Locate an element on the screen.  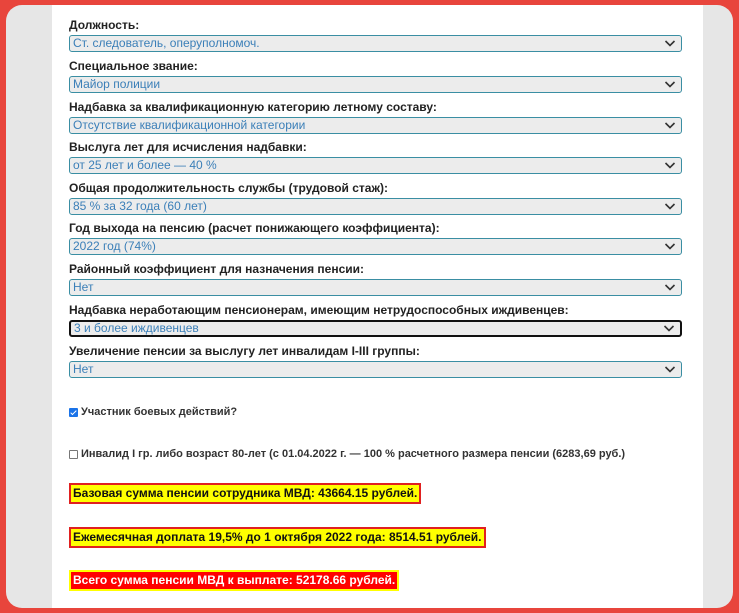
disability-select: Нет is located at coordinates (375, 369).